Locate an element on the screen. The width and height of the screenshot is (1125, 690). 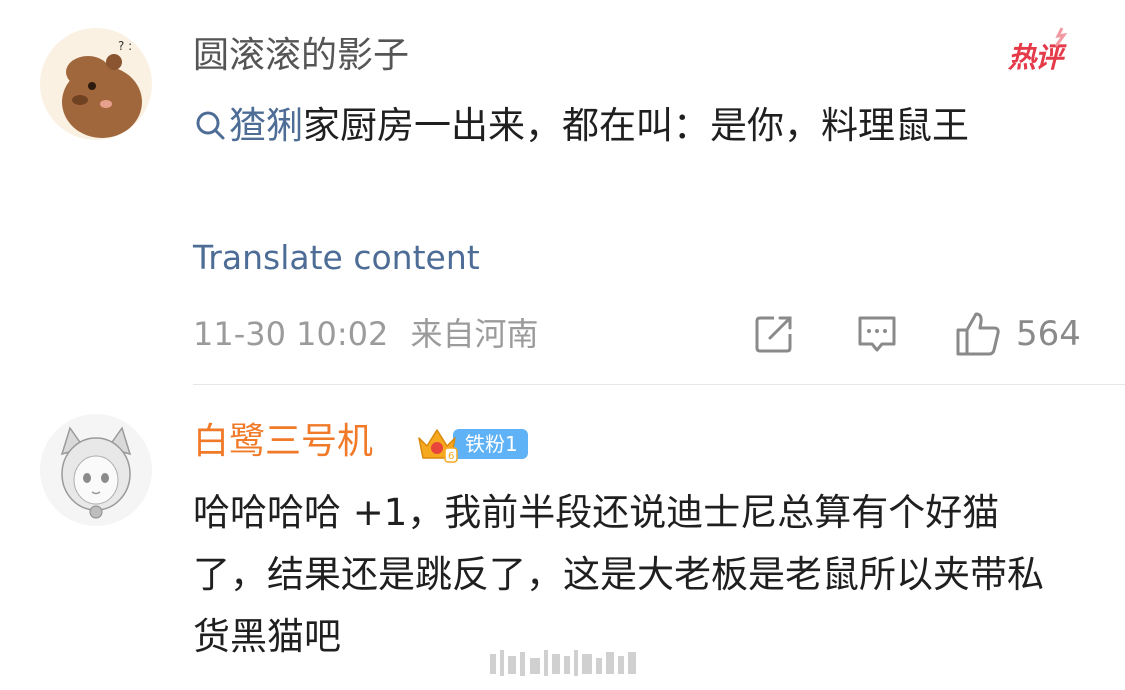
spark-icon is located at coordinates (1061, 37).